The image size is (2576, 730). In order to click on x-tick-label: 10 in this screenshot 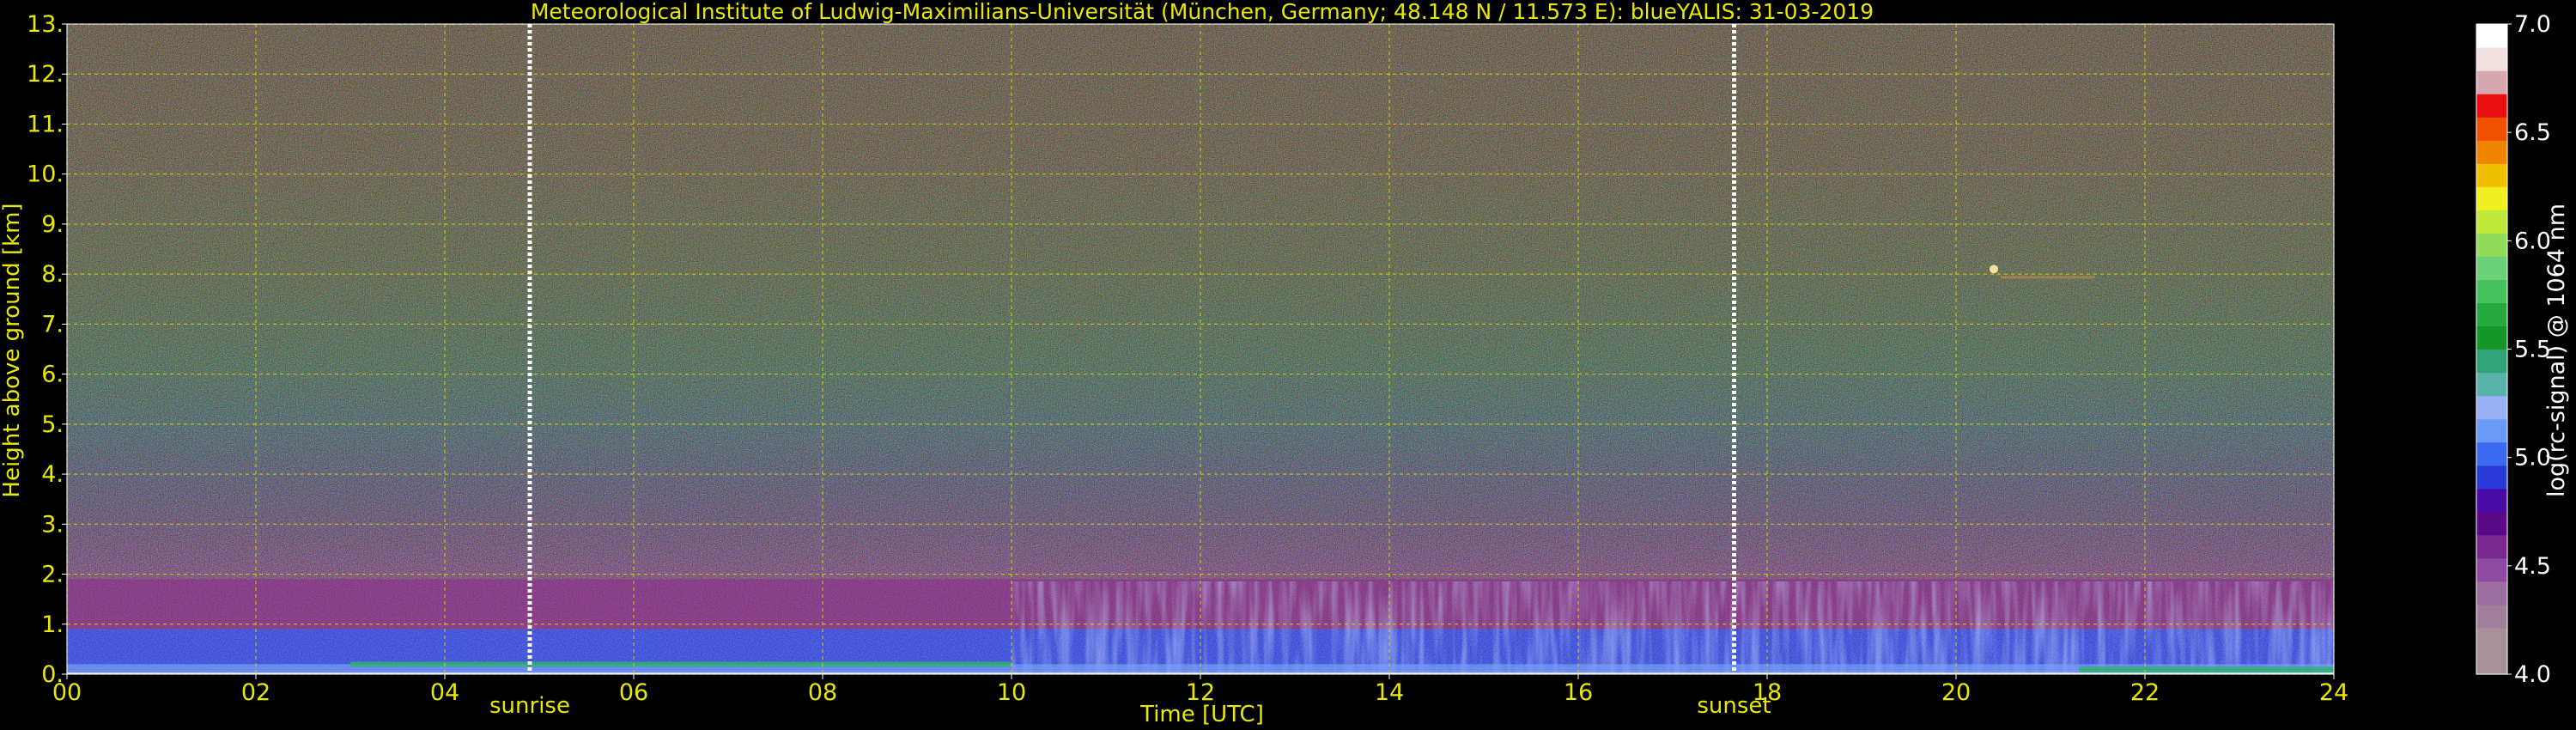, I will do `click(1012, 692)`.